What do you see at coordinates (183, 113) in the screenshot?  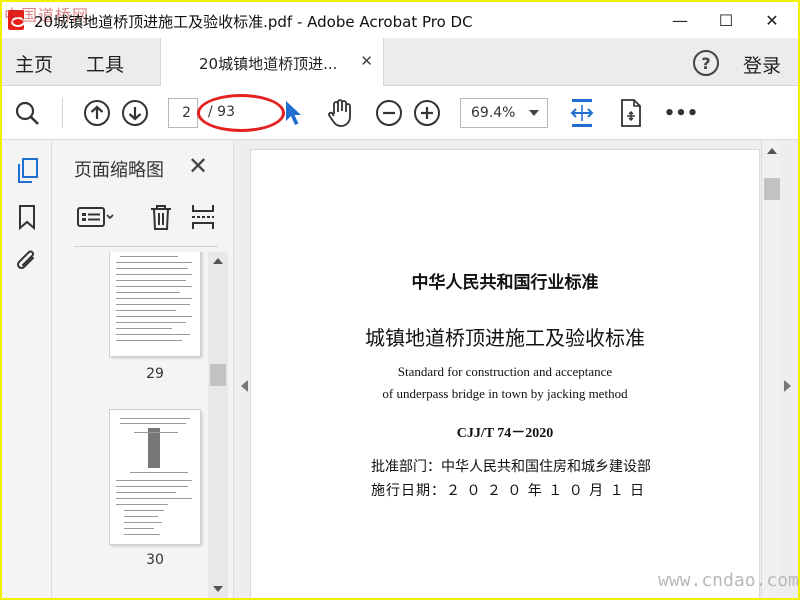 I see `page-number-input: 2` at bounding box center [183, 113].